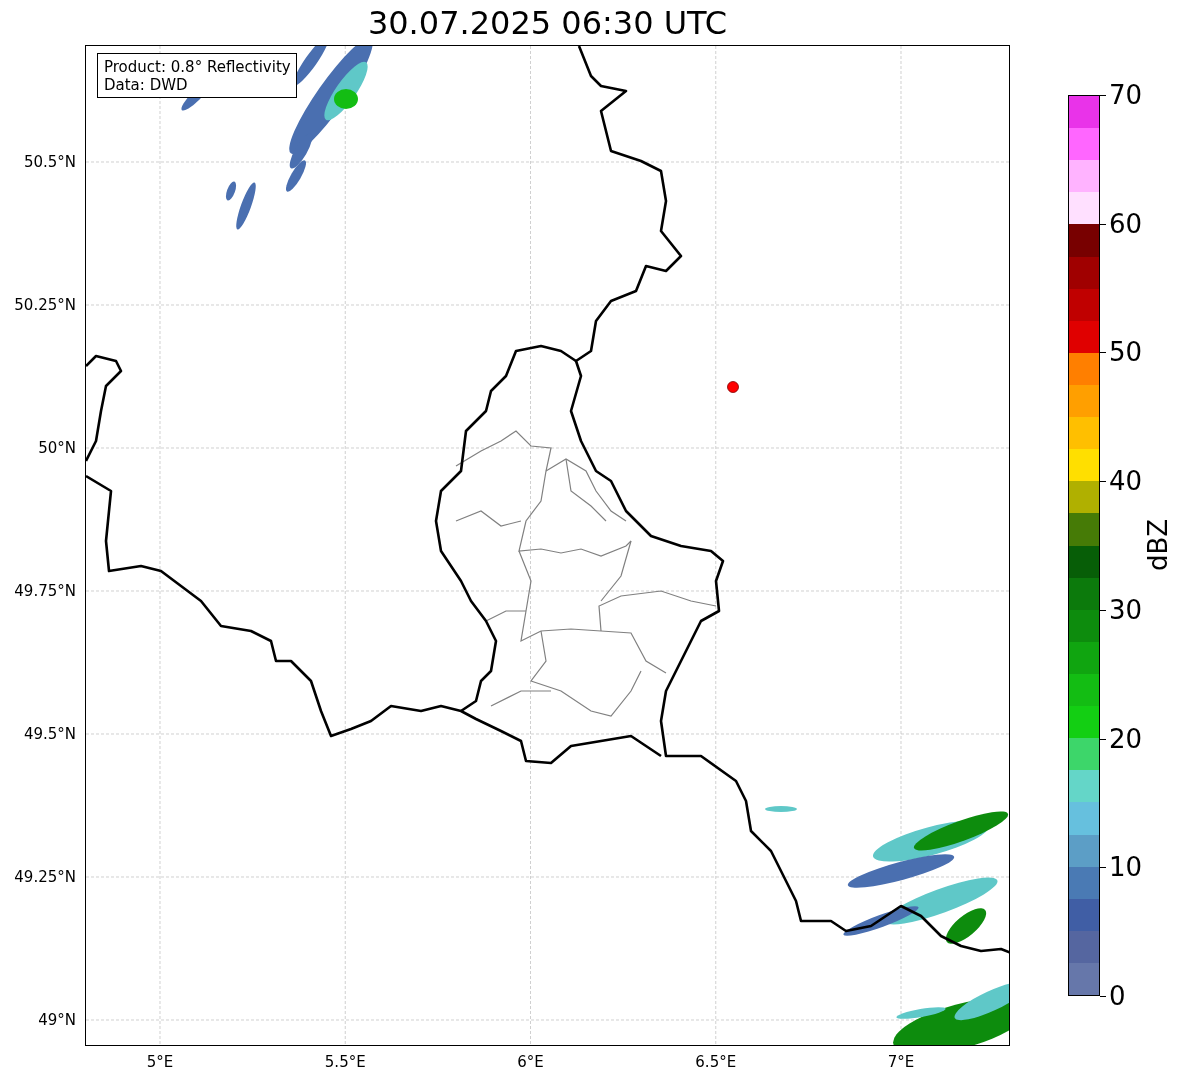 The width and height of the screenshot is (1202, 1081). What do you see at coordinates (530, 1062) in the screenshot?
I see `longitude-label: 6°E` at bounding box center [530, 1062].